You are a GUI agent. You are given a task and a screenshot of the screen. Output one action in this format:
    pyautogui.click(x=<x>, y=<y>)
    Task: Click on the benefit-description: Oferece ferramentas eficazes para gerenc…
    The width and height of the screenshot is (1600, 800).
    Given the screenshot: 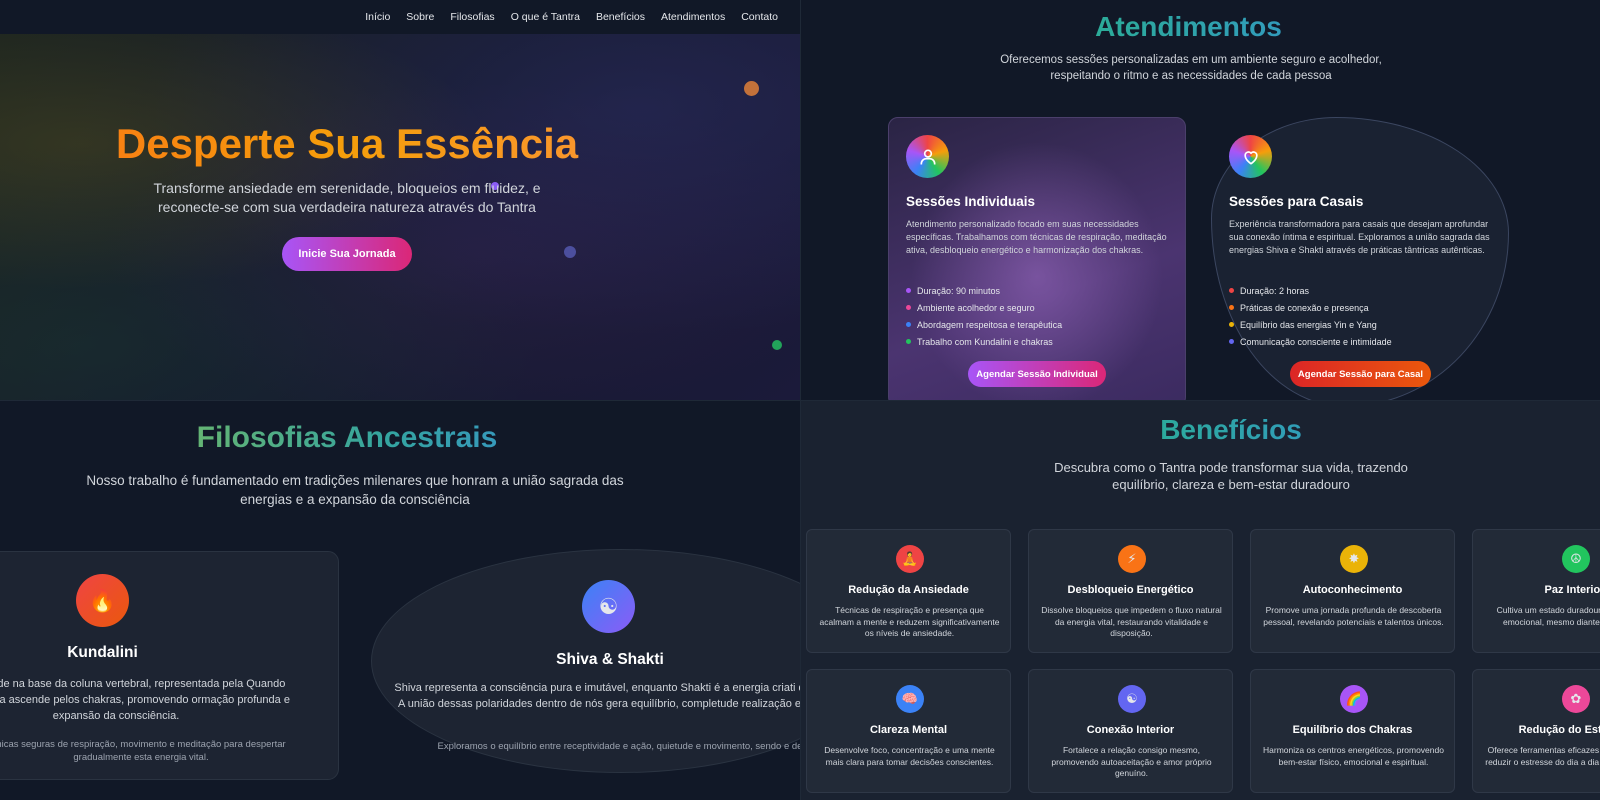 What is the action you would take?
    pyautogui.click(x=1542, y=756)
    